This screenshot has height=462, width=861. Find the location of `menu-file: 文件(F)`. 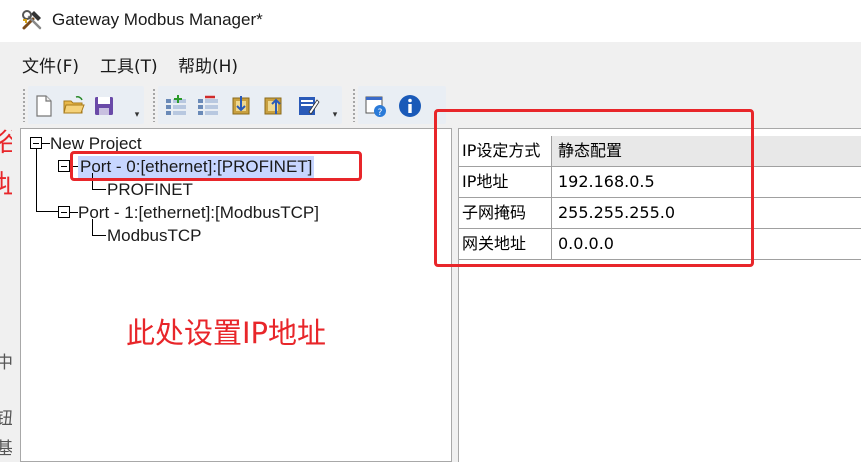

menu-file: 文件(F) is located at coordinates (50, 64).